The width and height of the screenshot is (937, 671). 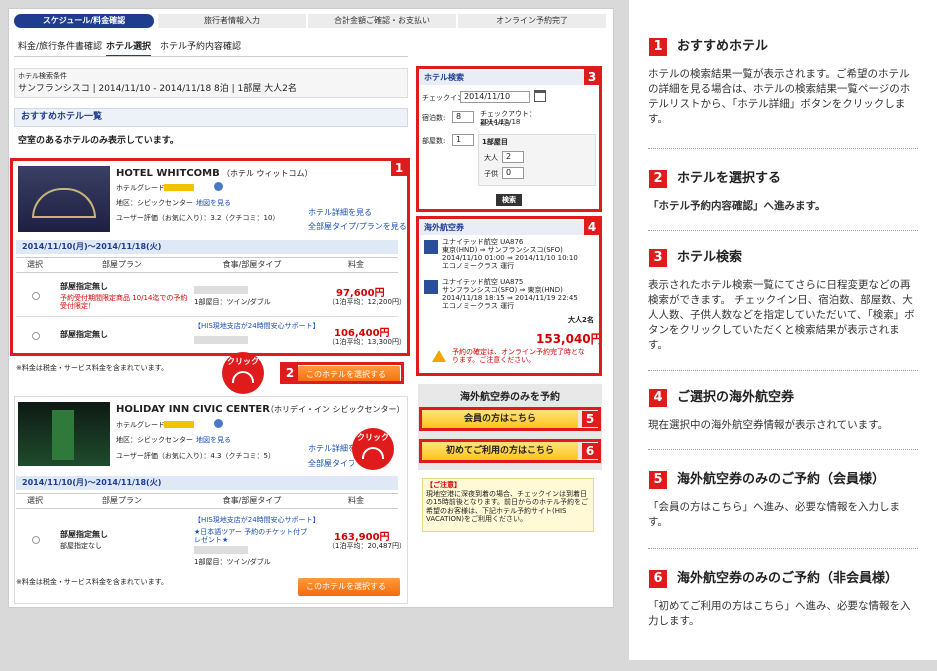 I want to click on hotel-holiday-inn-map-link: 地図を見る, so click(x=213, y=440).